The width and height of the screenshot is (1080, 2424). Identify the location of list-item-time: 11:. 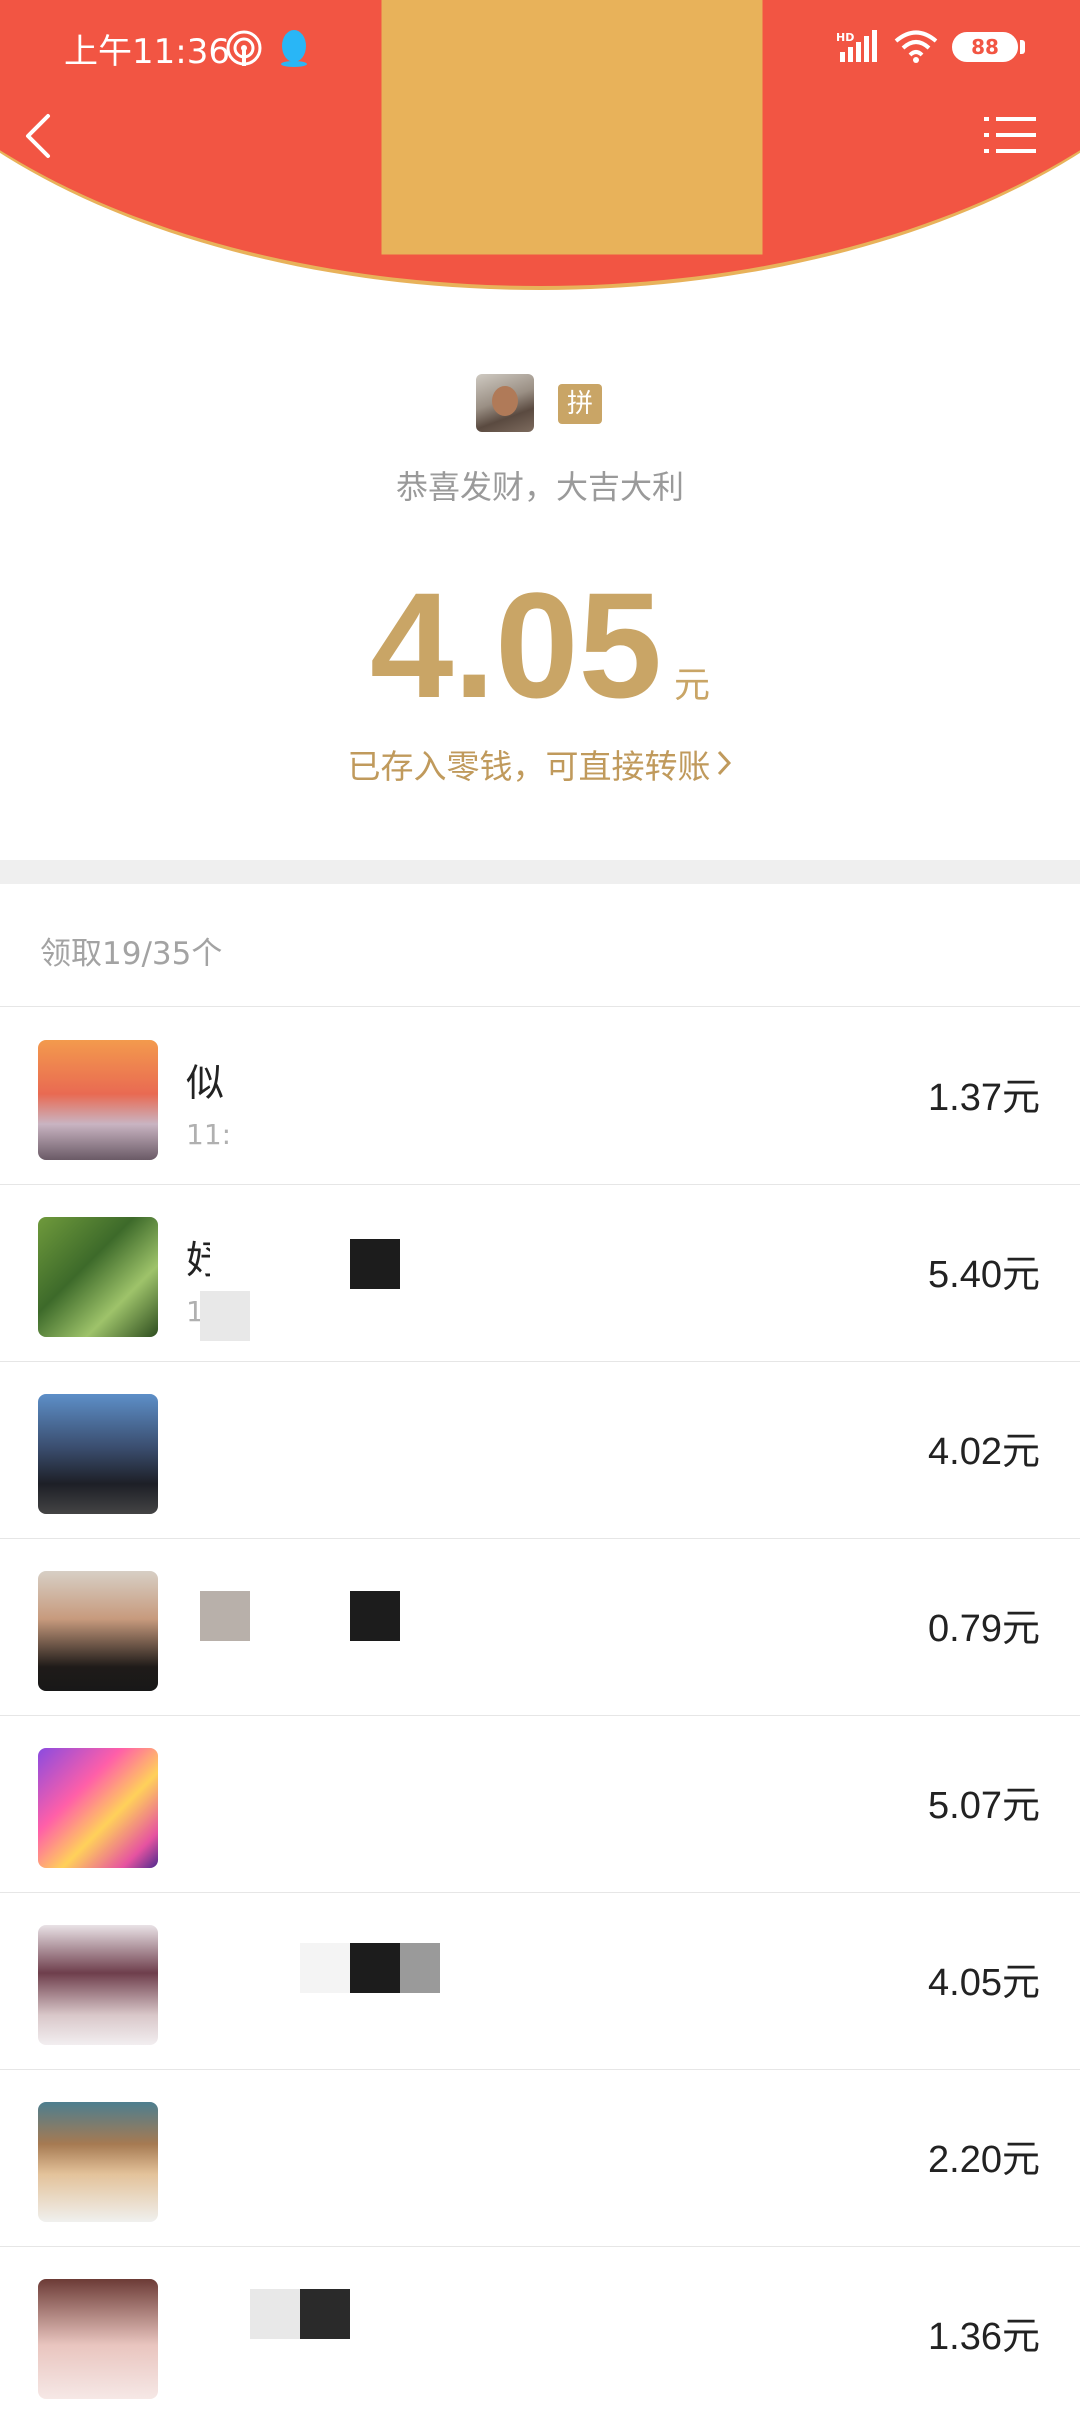
(209, 1134).